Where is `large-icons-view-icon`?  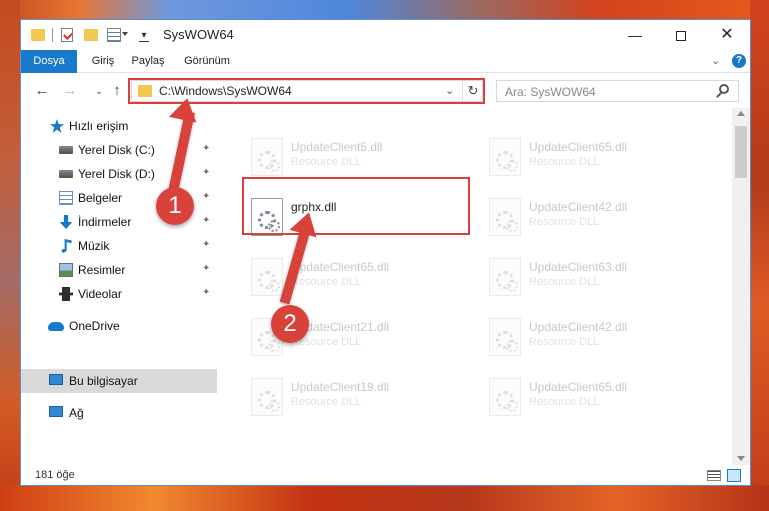 large-icons-view-icon is located at coordinates (734, 475).